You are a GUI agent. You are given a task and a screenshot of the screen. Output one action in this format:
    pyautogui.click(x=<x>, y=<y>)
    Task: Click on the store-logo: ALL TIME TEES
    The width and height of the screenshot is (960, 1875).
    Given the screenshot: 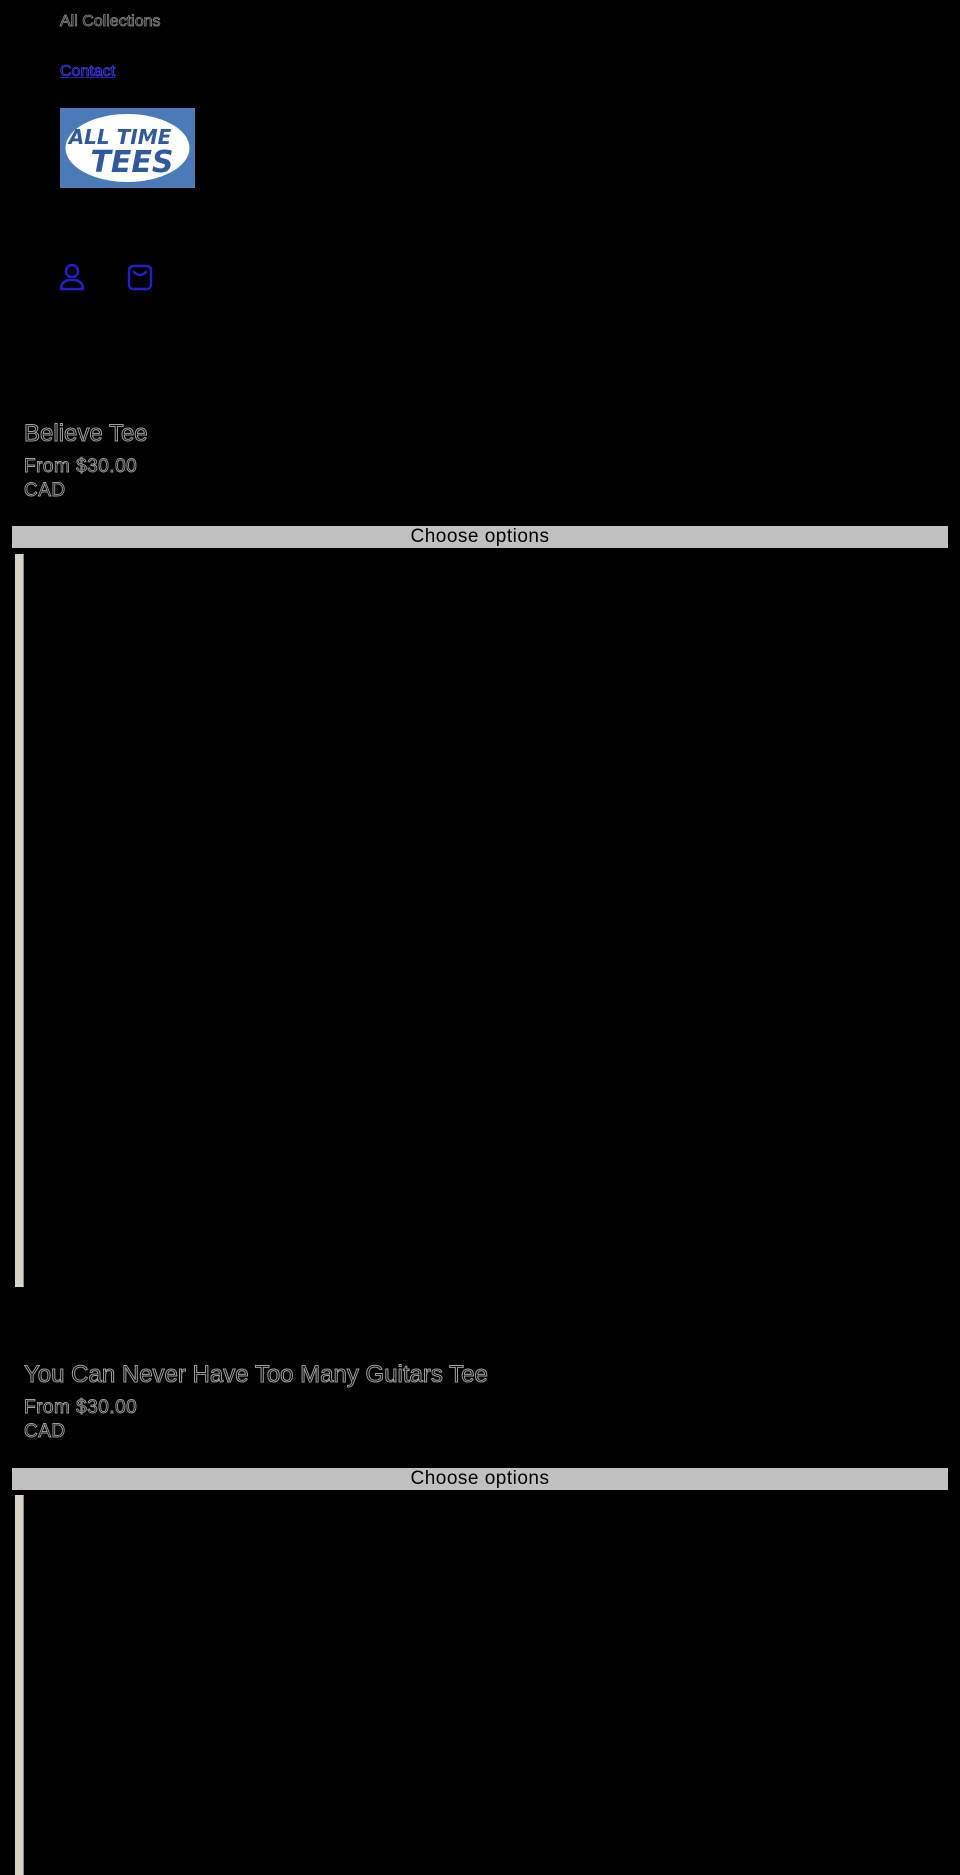 What is the action you would take?
    pyautogui.click(x=127, y=148)
    